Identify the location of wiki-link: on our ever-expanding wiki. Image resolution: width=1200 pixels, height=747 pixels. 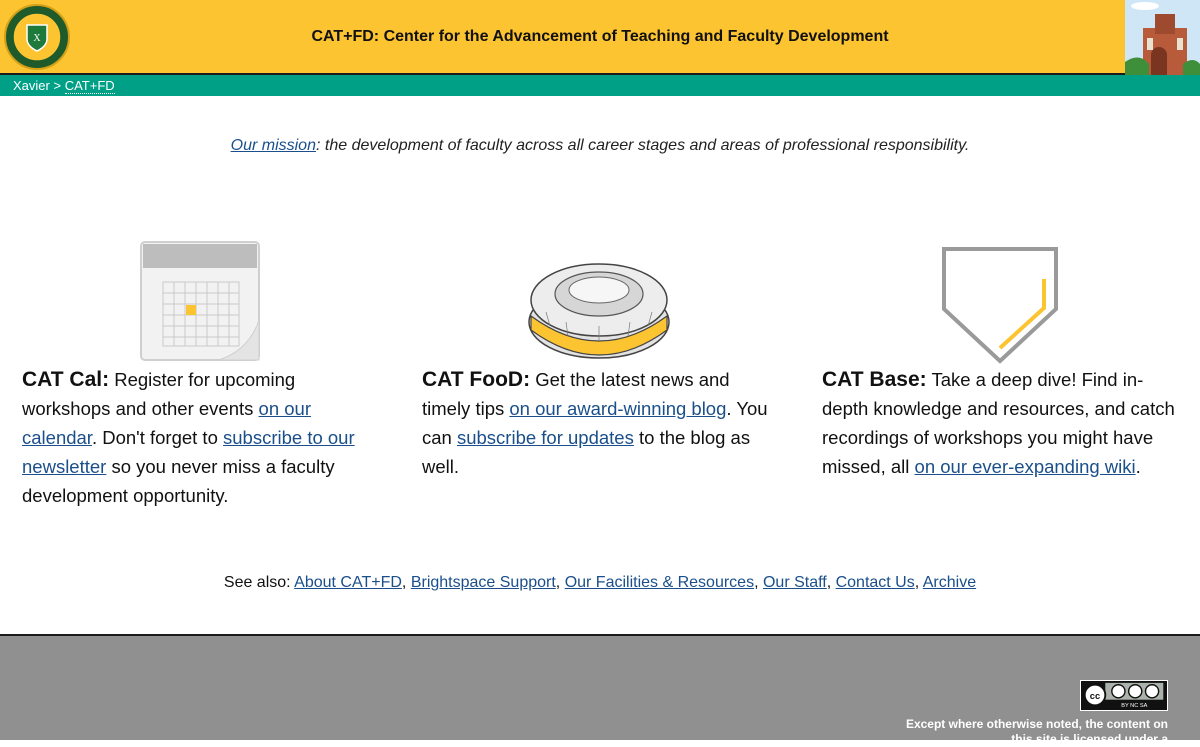
(1025, 466).